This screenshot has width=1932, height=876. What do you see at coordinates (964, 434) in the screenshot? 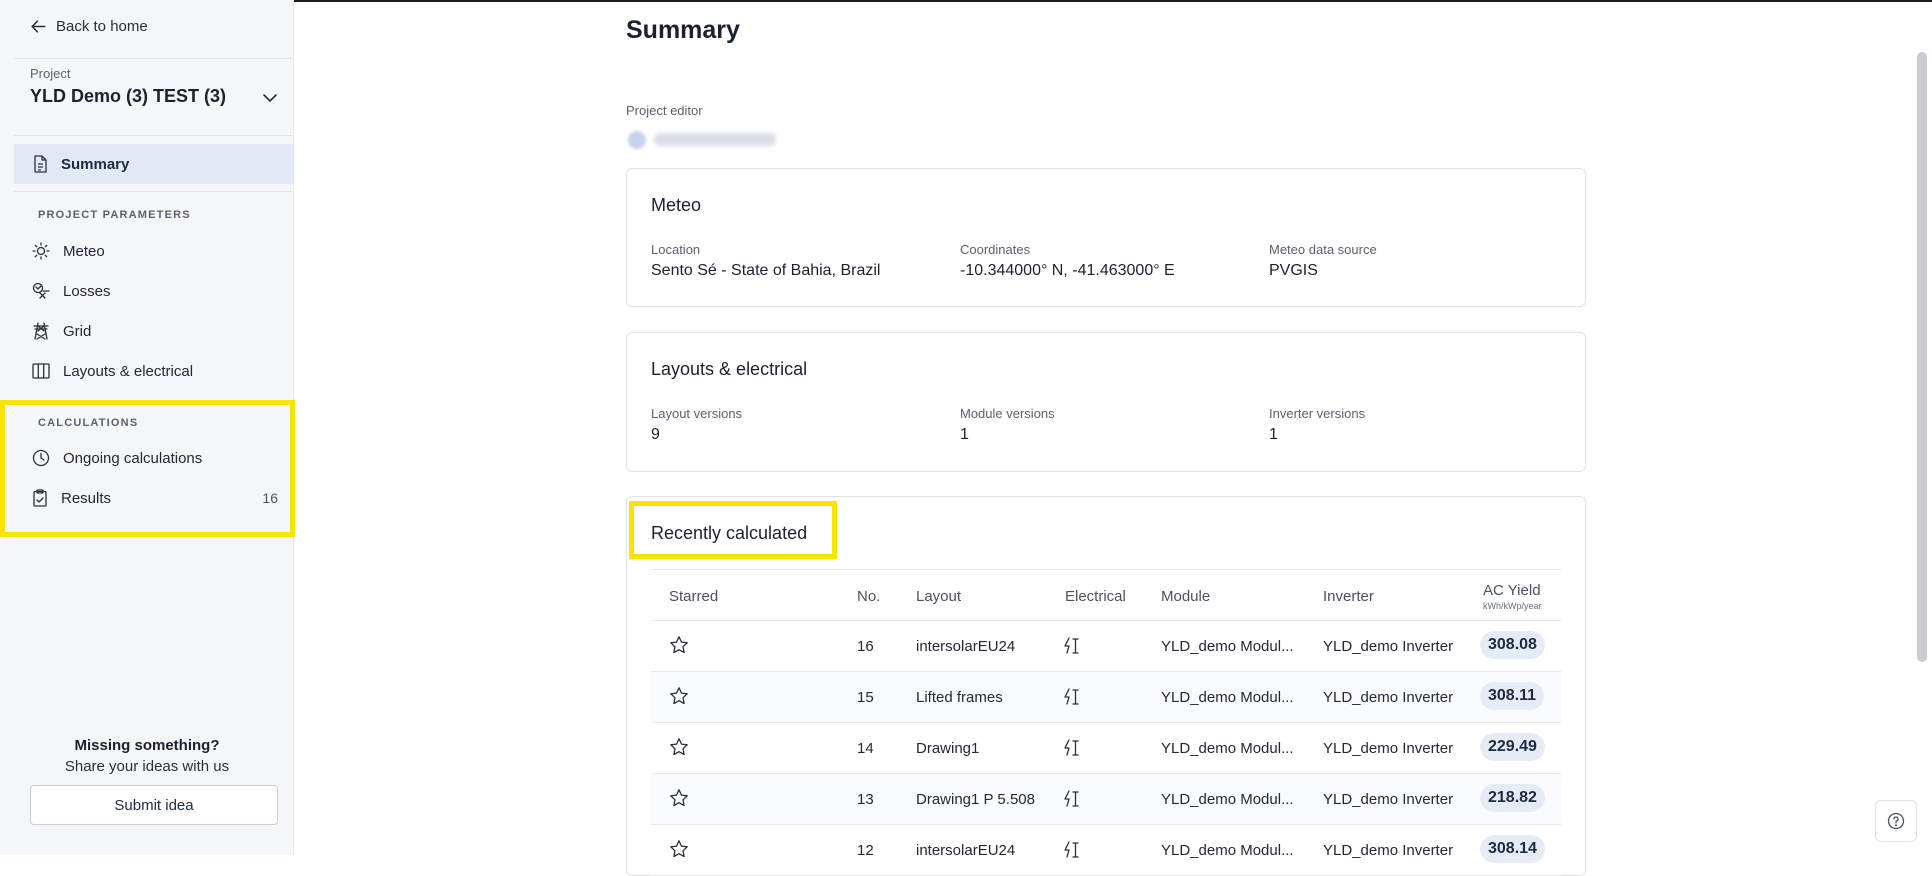
I see `module-versions-value: 1` at bounding box center [964, 434].